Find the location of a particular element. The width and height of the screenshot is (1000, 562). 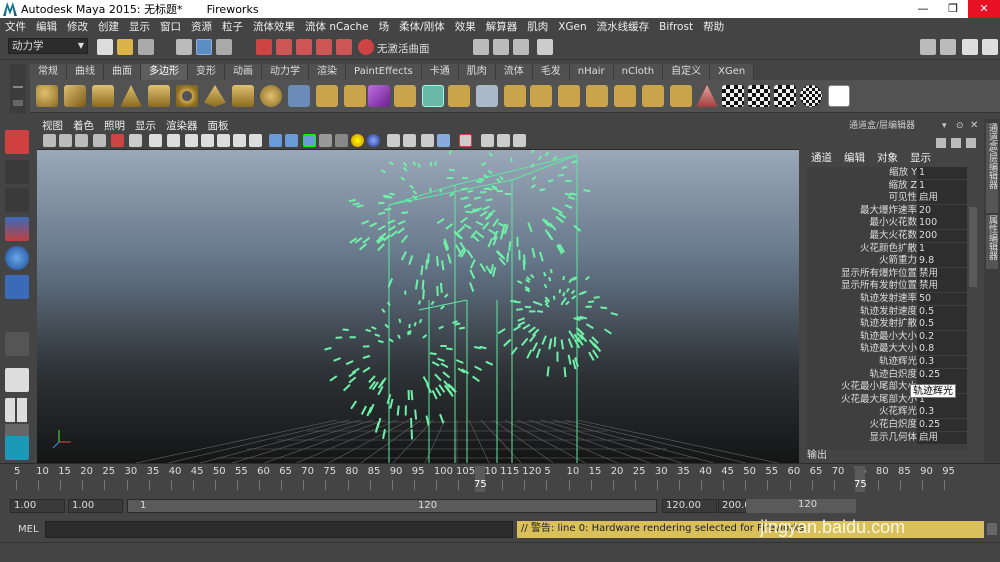

ambient-occlusion-icon is located at coordinates (443, 140).